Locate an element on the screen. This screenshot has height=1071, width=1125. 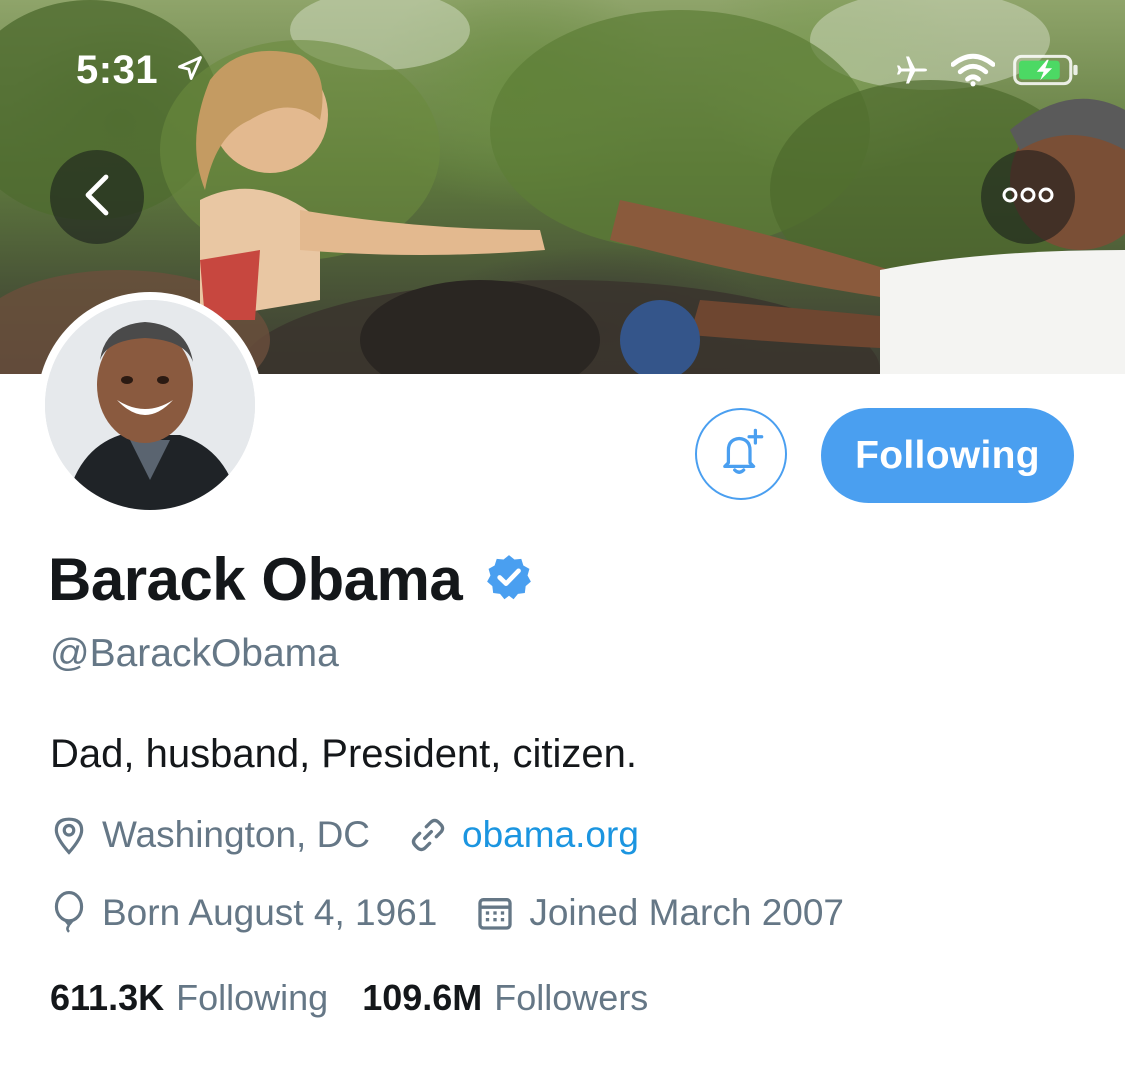
birthday-text: Born August 4, 1961 is located at coordinates (270, 912).